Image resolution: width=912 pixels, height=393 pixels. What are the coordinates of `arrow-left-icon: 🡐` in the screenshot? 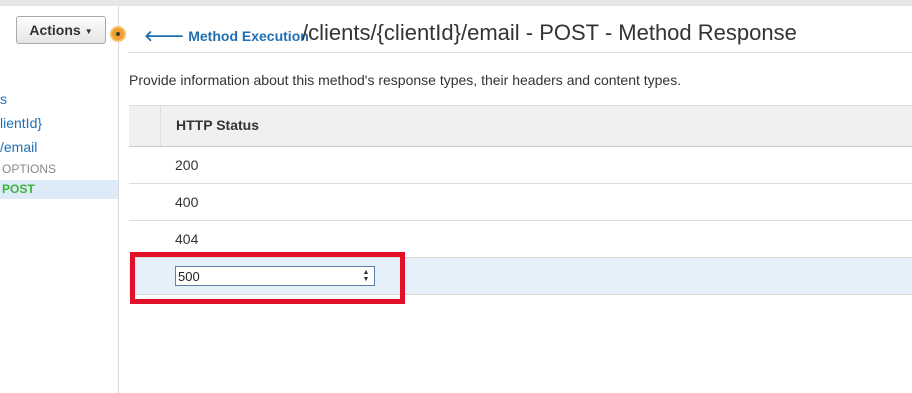 It's located at (164, 36).